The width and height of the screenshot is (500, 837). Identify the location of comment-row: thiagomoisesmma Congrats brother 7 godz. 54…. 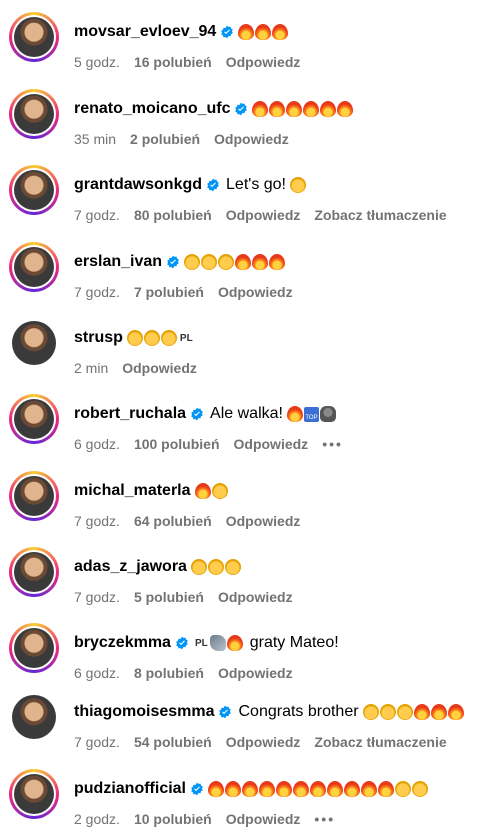
(250, 725).